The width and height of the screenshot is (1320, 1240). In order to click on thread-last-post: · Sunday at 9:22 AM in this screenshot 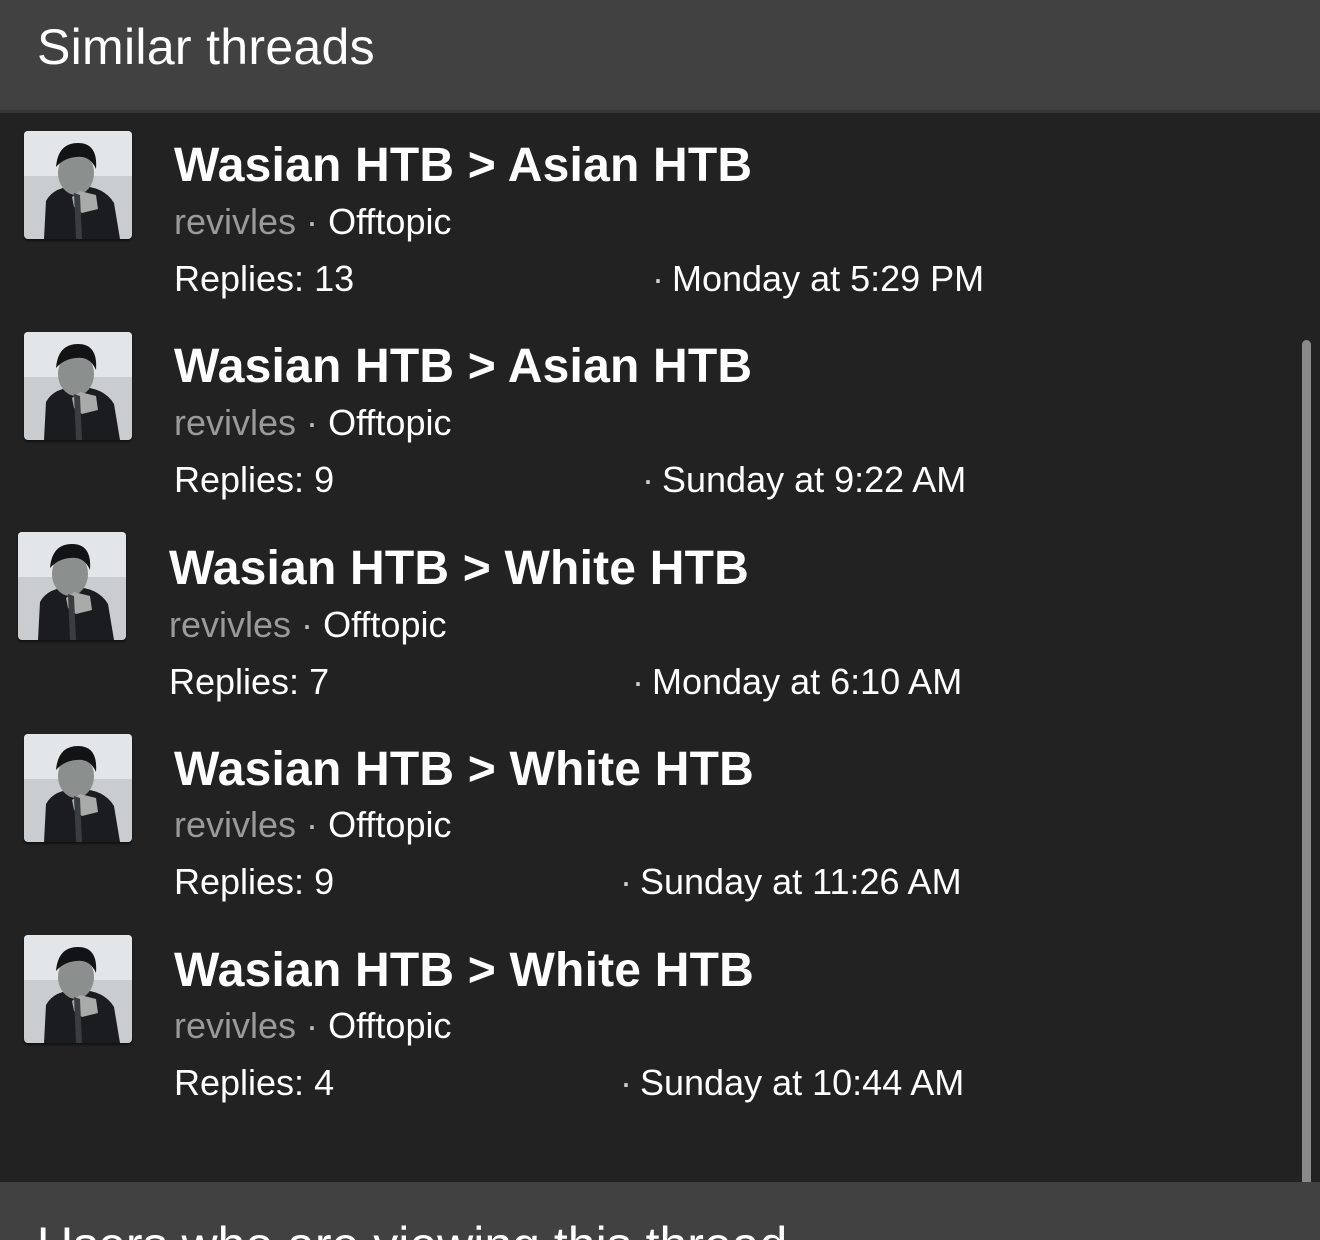, I will do `click(804, 480)`.